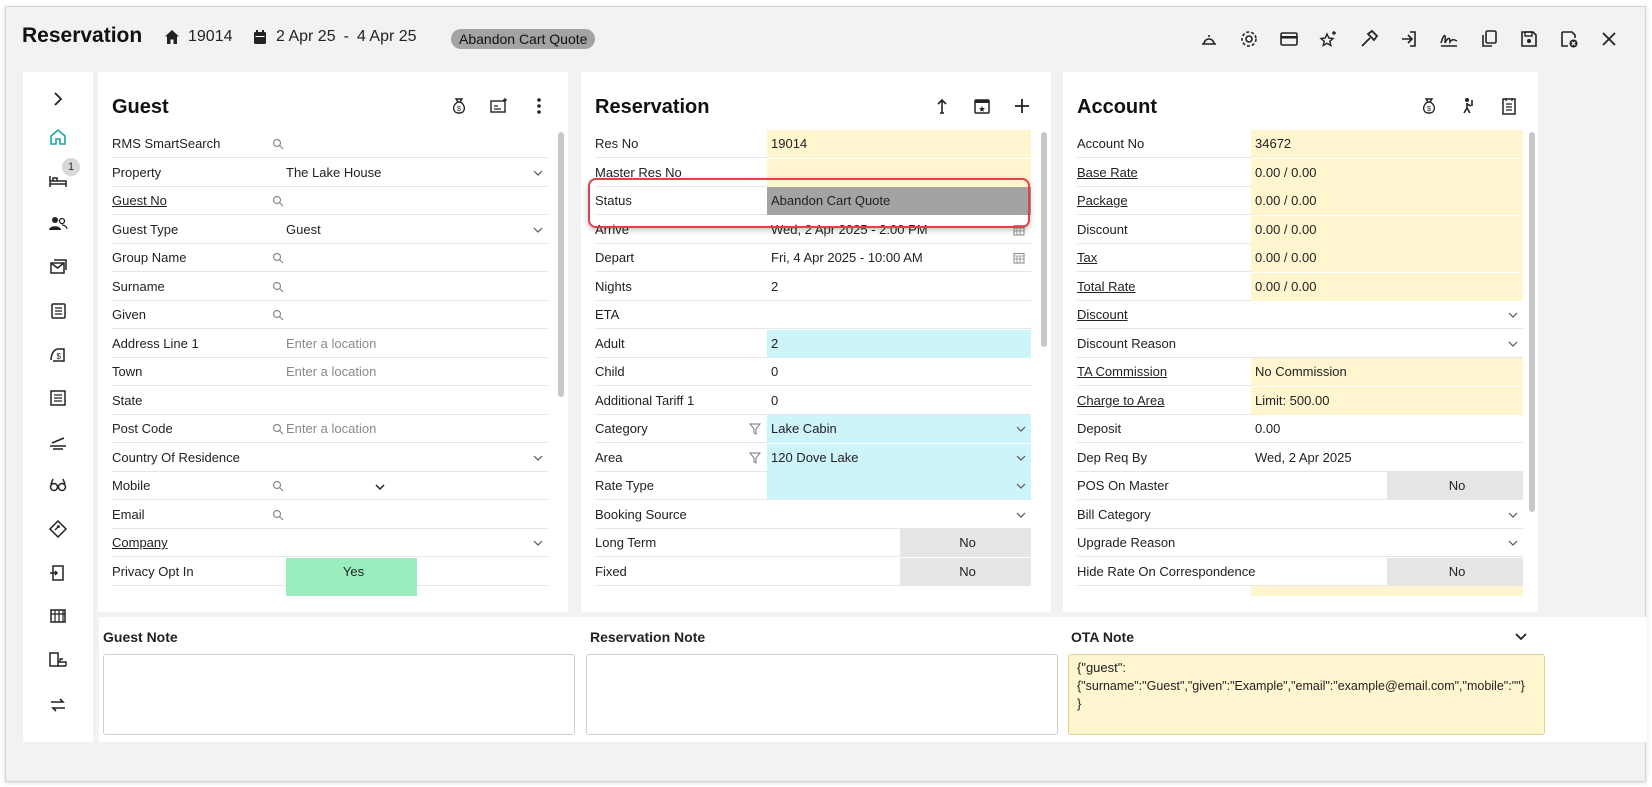 The width and height of the screenshot is (1652, 787). I want to click on status-value: Abandon Cart Quote, so click(899, 201).